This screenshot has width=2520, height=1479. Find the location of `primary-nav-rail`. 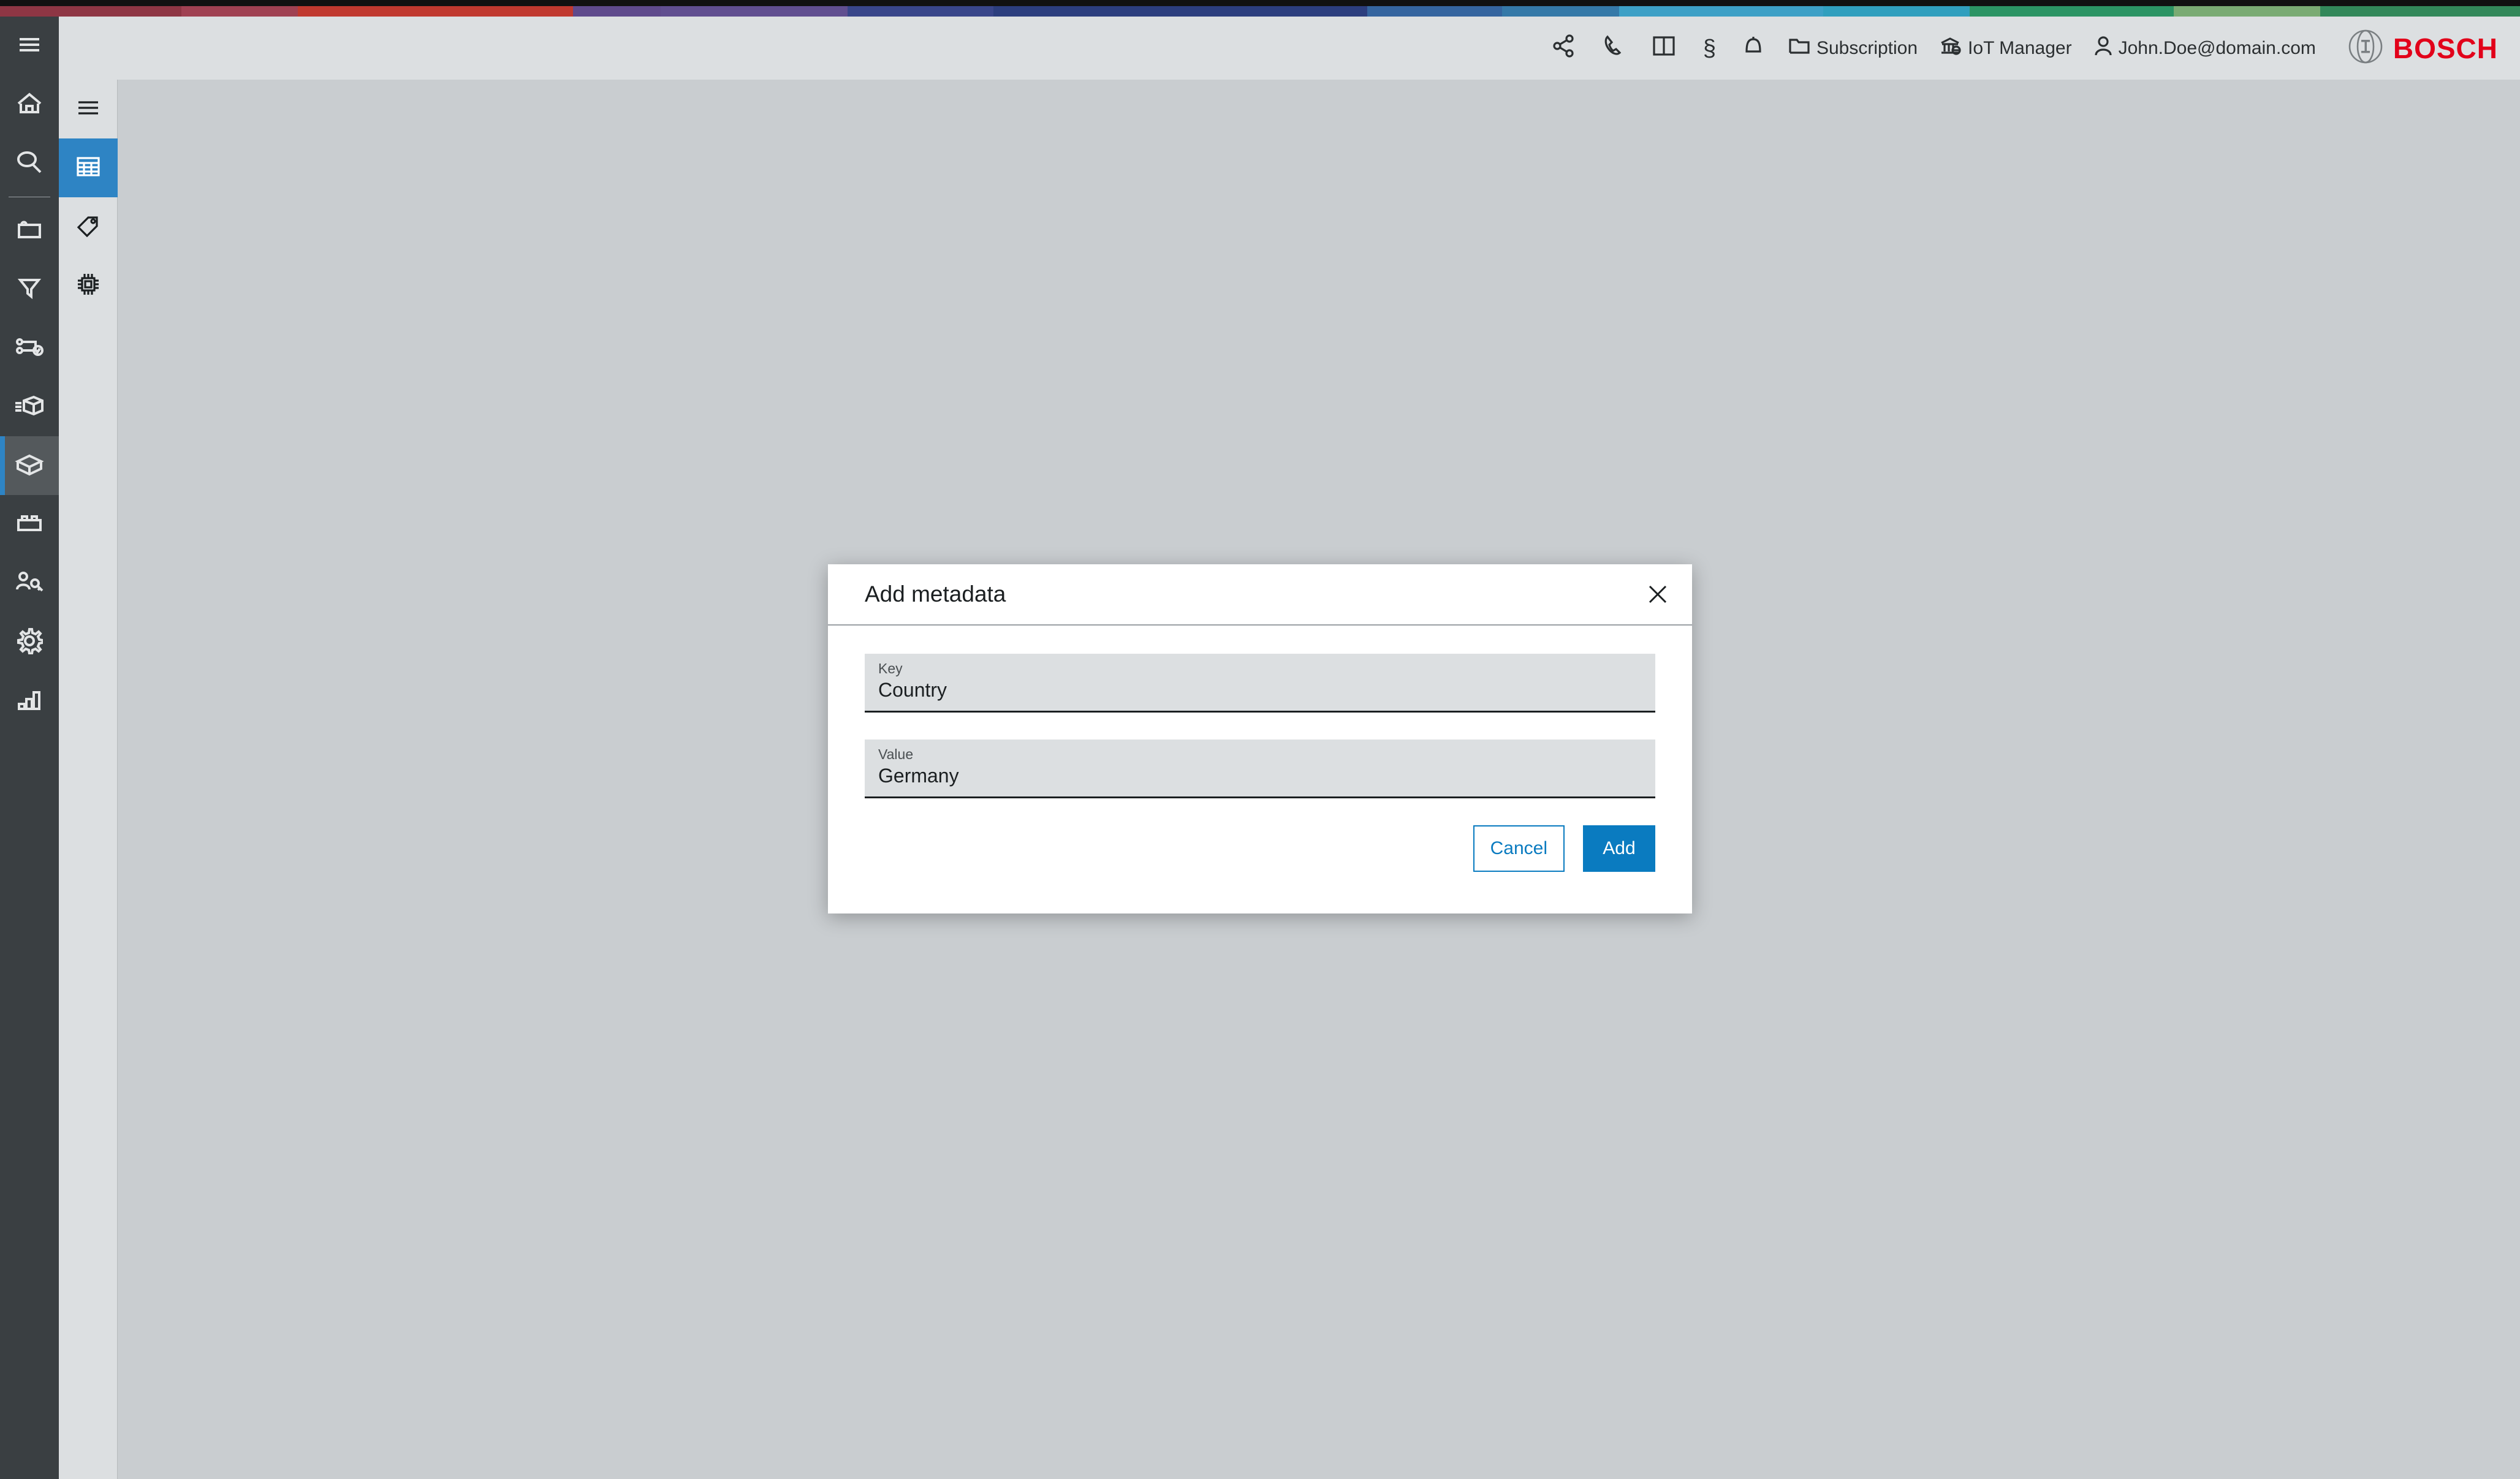

primary-nav-rail is located at coordinates (29, 748).